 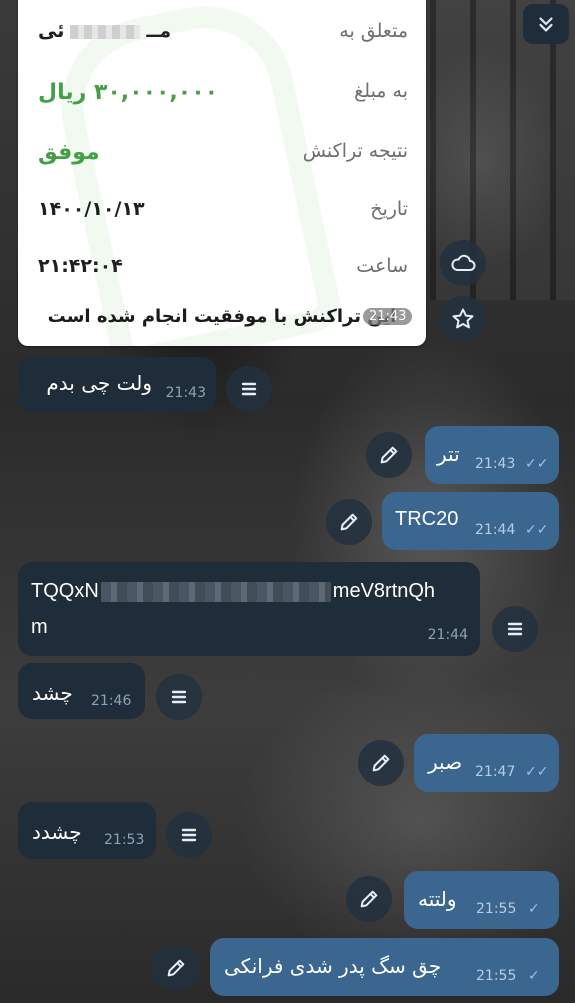 What do you see at coordinates (470, 521) in the screenshot?
I see `message-bubble-outgoing: TRC20 21:44 ✓✓` at bounding box center [470, 521].